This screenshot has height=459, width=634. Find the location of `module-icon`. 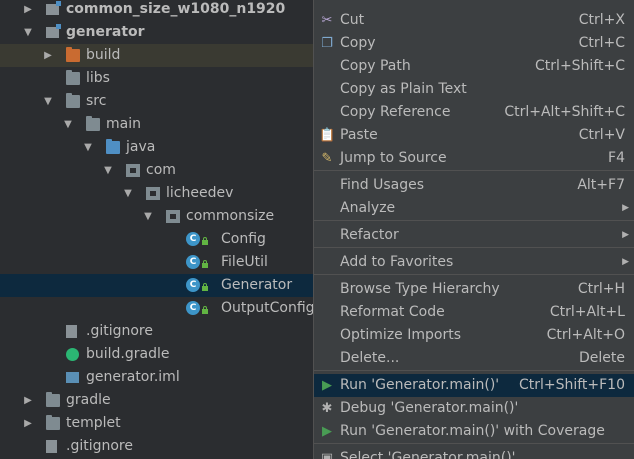

module-icon is located at coordinates (53, 31).